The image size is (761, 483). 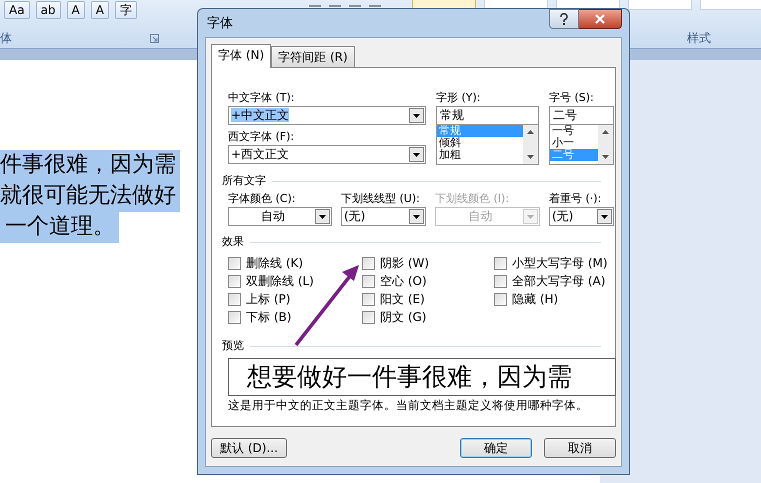 What do you see at coordinates (262, 98) in the screenshot?
I see `field-label: 中文字体 (T):` at bounding box center [262, 98].